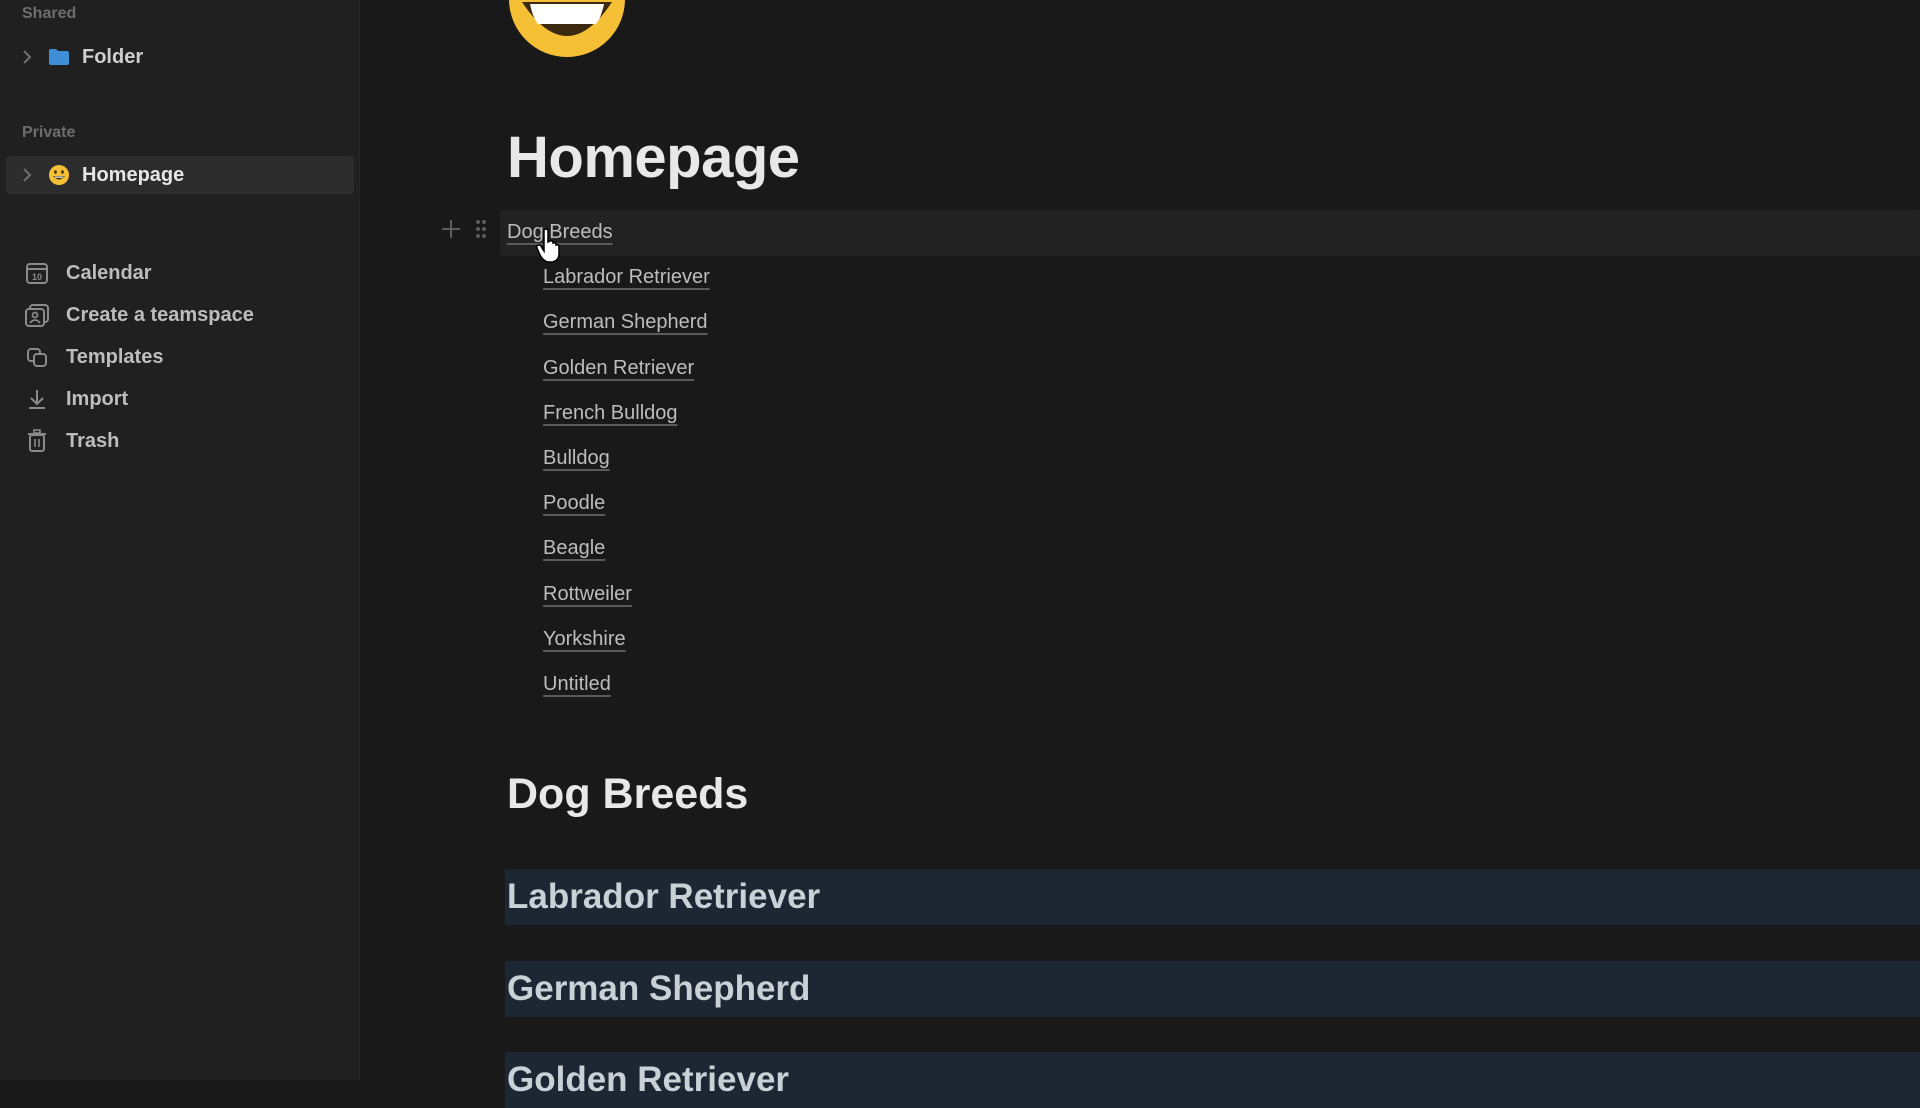 This screenshot has width=1920, height=1108. I want to click on toggle-heading-text: Golden Retriever, so click(648, 1080).